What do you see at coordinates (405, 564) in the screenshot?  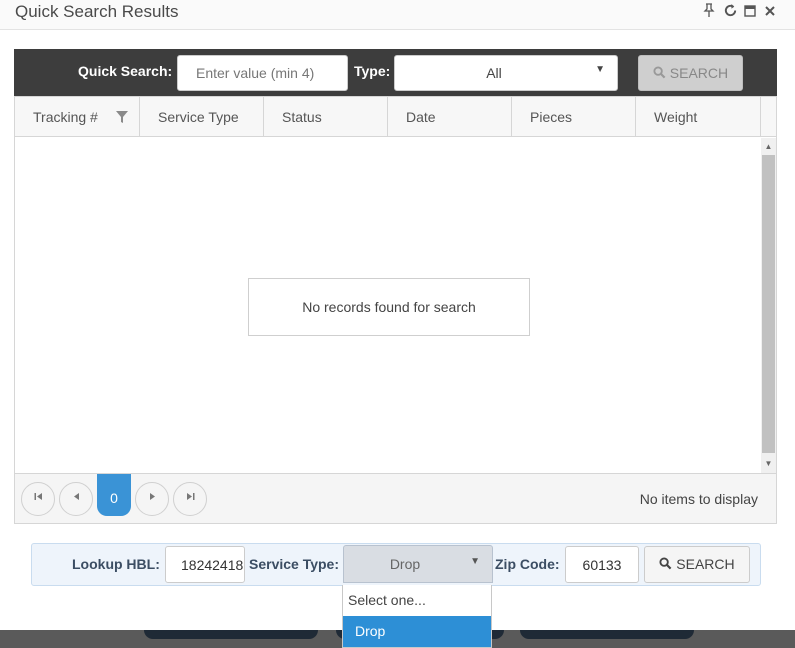 I see `service-type-value: Drop` at bounding box center [405, 564].